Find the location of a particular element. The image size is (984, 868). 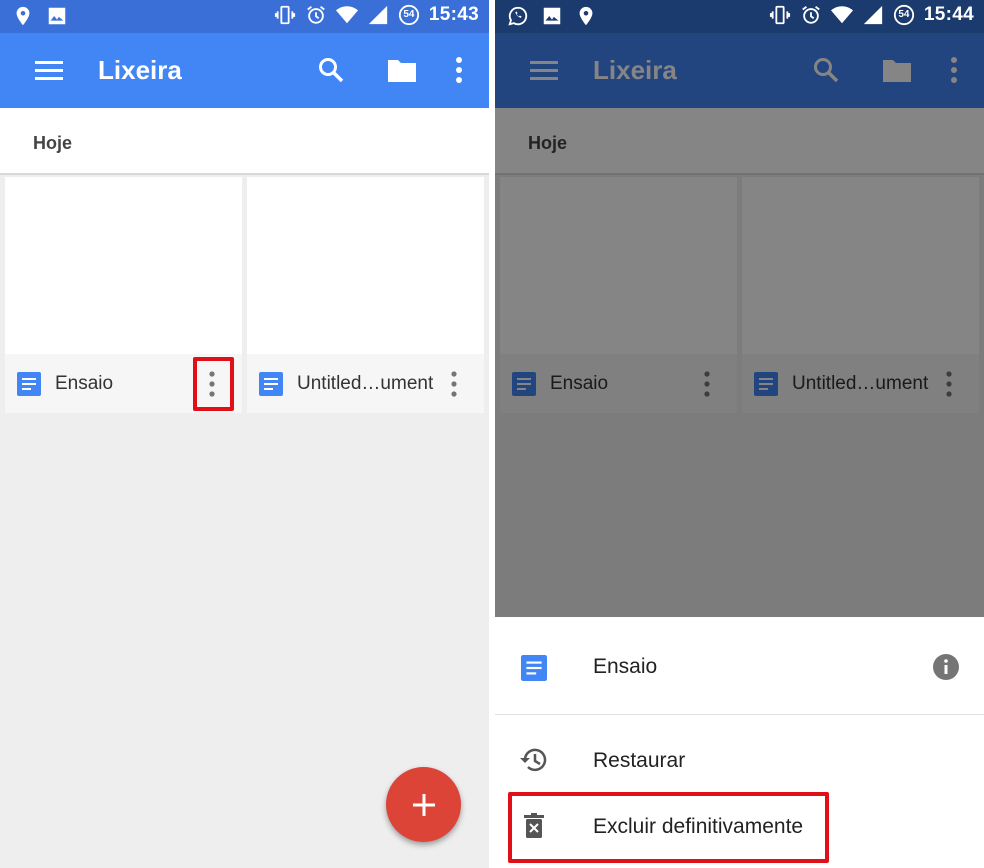

restore-label: Restaurar is located at coordinates (639, 760).